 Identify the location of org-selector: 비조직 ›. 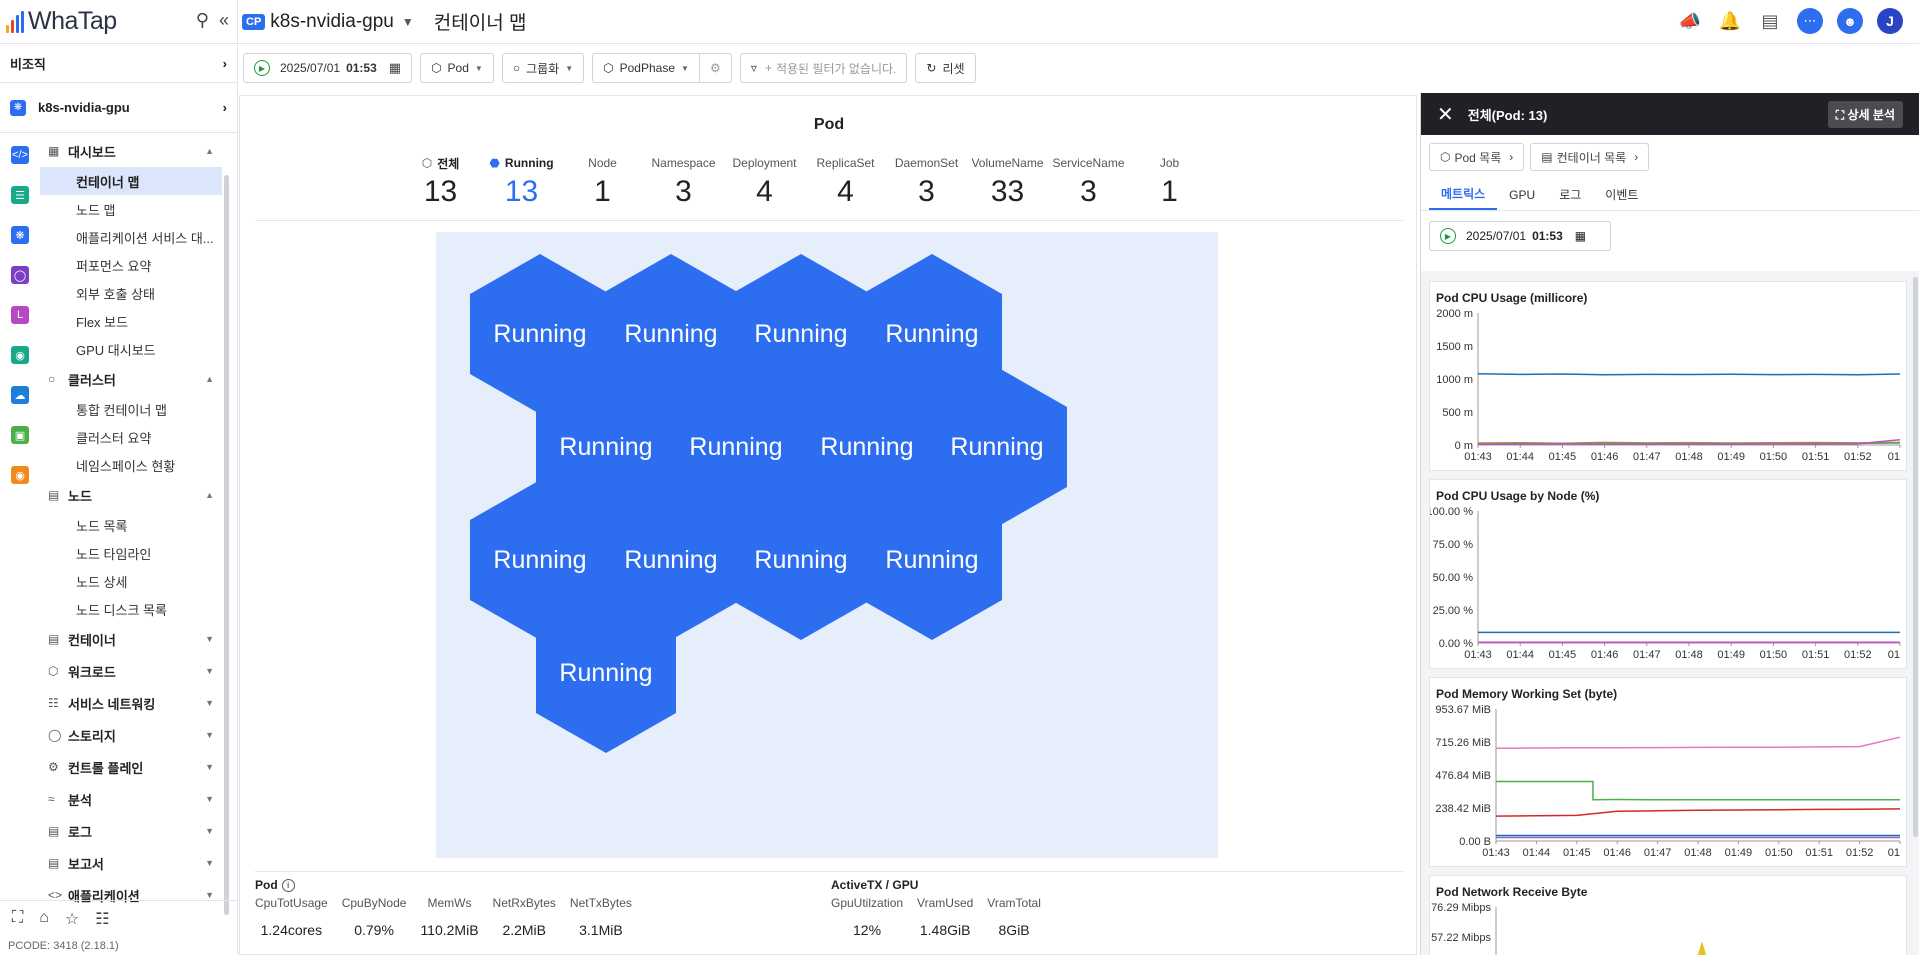
(118, 64).